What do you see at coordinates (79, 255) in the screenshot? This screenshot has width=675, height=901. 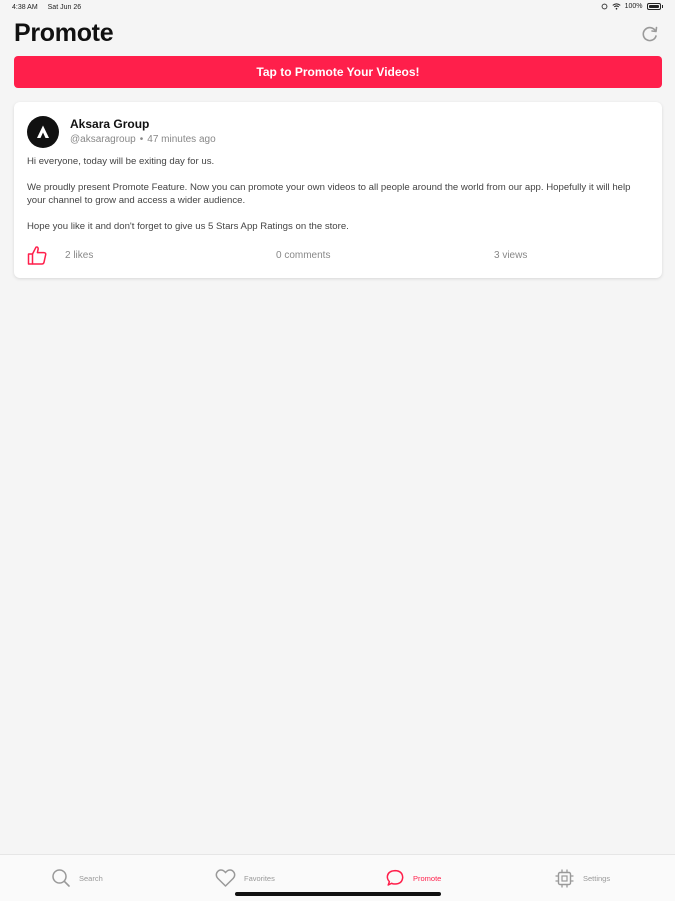 I see `likes-count: 2 likes` at bounding box center [79, 255].